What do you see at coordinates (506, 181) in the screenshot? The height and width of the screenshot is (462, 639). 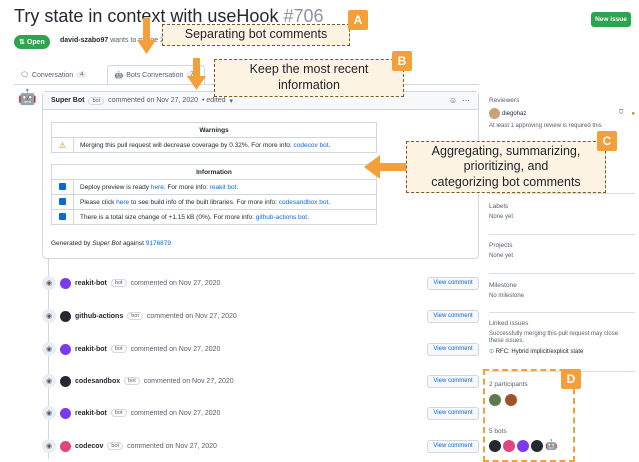 I see `annotation-c-text: categorizing bot comments` at bounding box center [506, 181].